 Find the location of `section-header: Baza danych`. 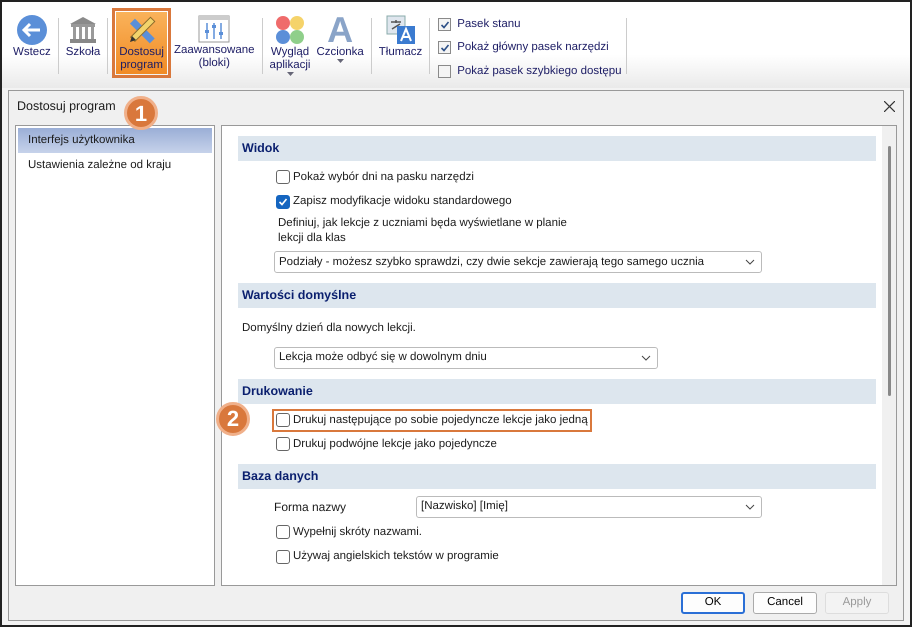

section-header: Baza danych is located at coordinates (557, 476).